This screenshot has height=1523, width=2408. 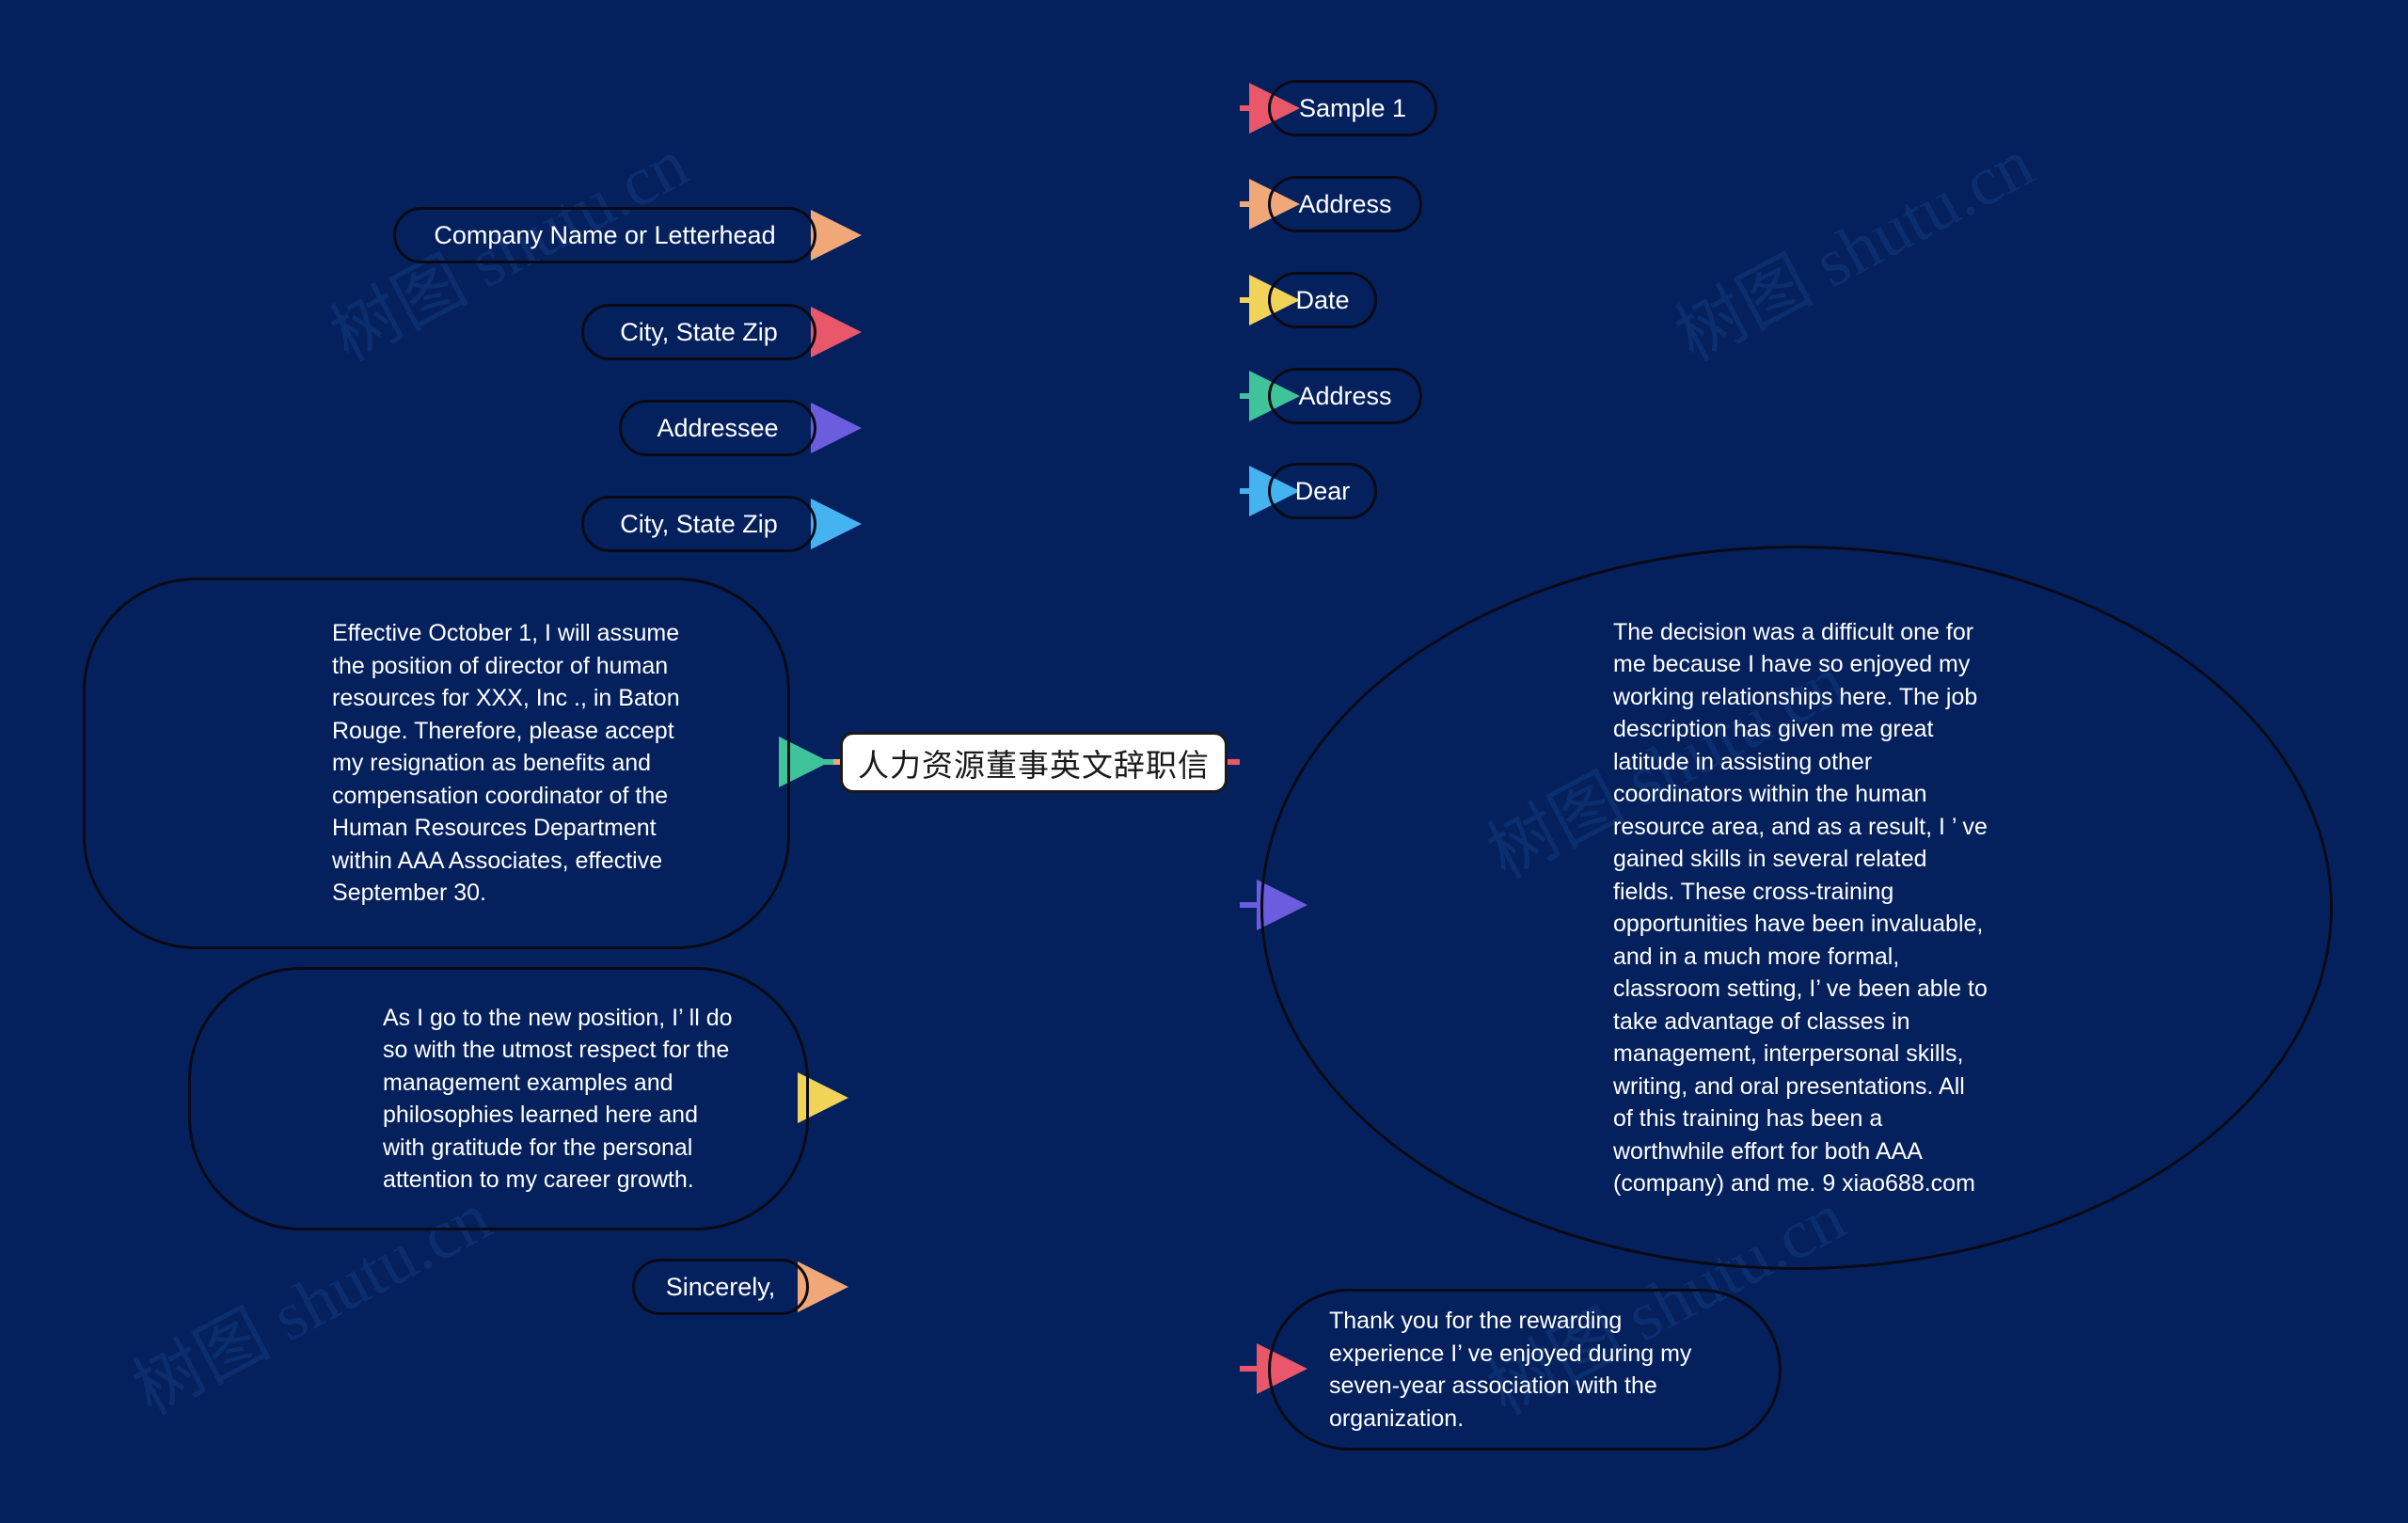 I want to click on node-label: Company Name or Letterhead, so click(x=605, y=234).